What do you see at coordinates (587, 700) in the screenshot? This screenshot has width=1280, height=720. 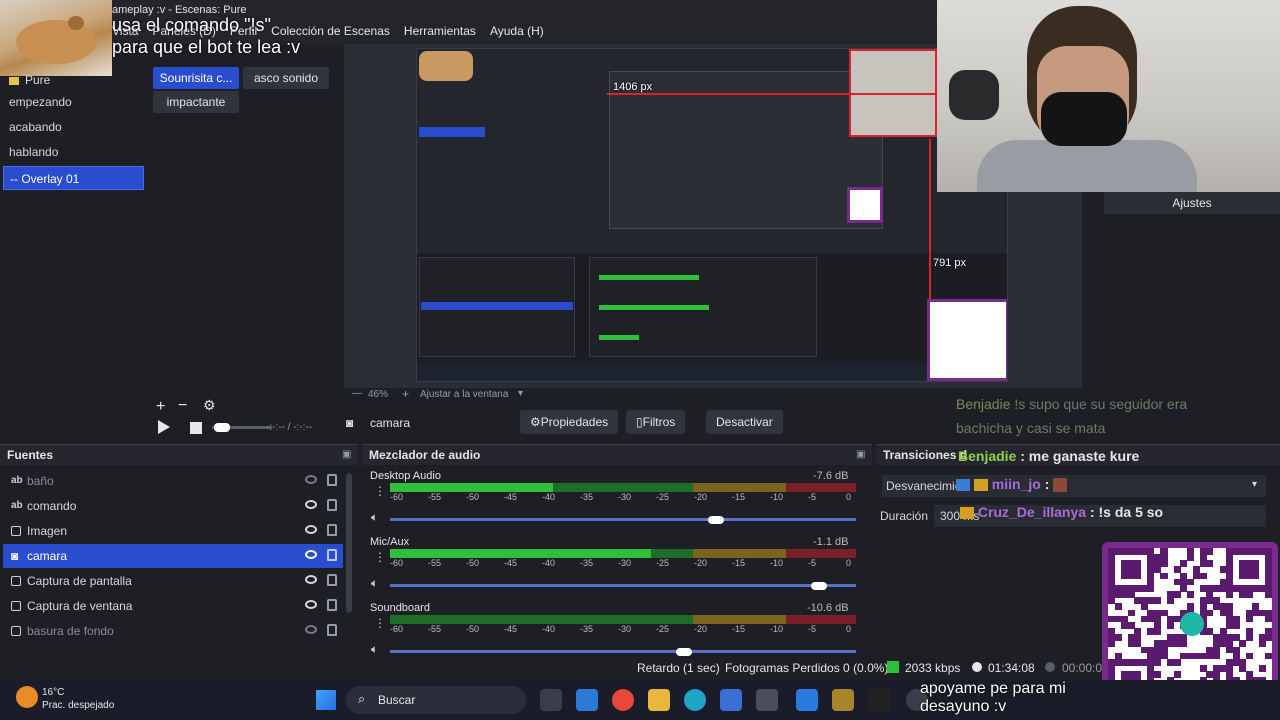 I see `app-icon` at bounding box center [587, 700].